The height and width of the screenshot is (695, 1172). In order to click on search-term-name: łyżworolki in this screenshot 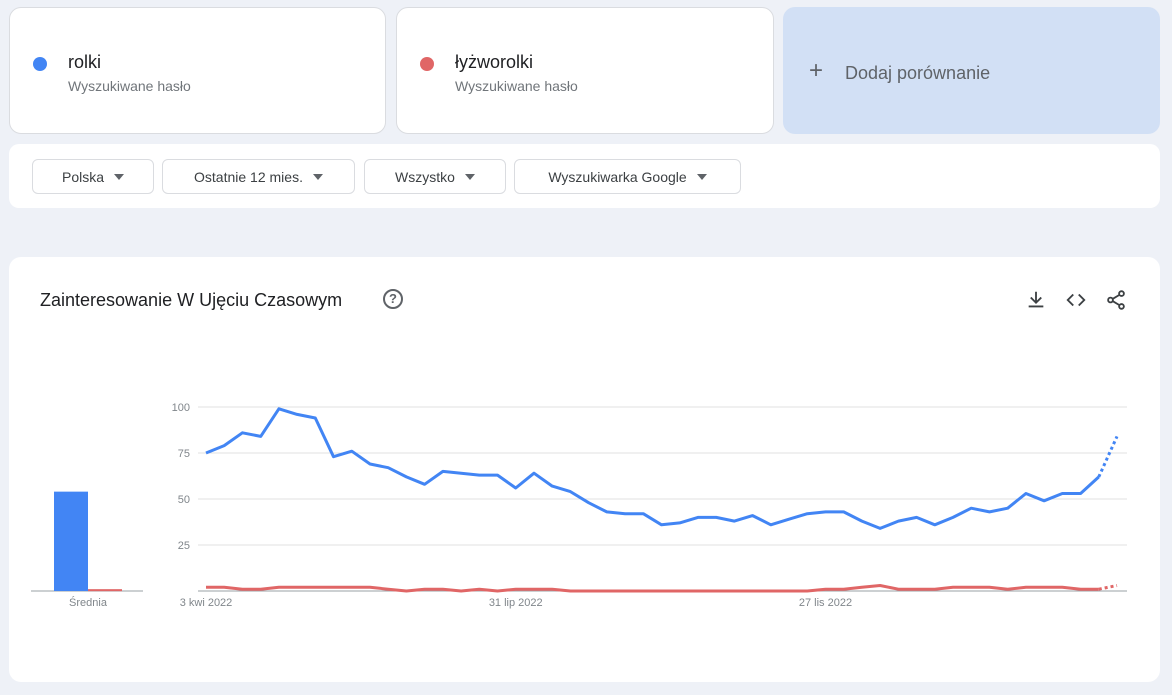, I will do `click(494, 62)`.